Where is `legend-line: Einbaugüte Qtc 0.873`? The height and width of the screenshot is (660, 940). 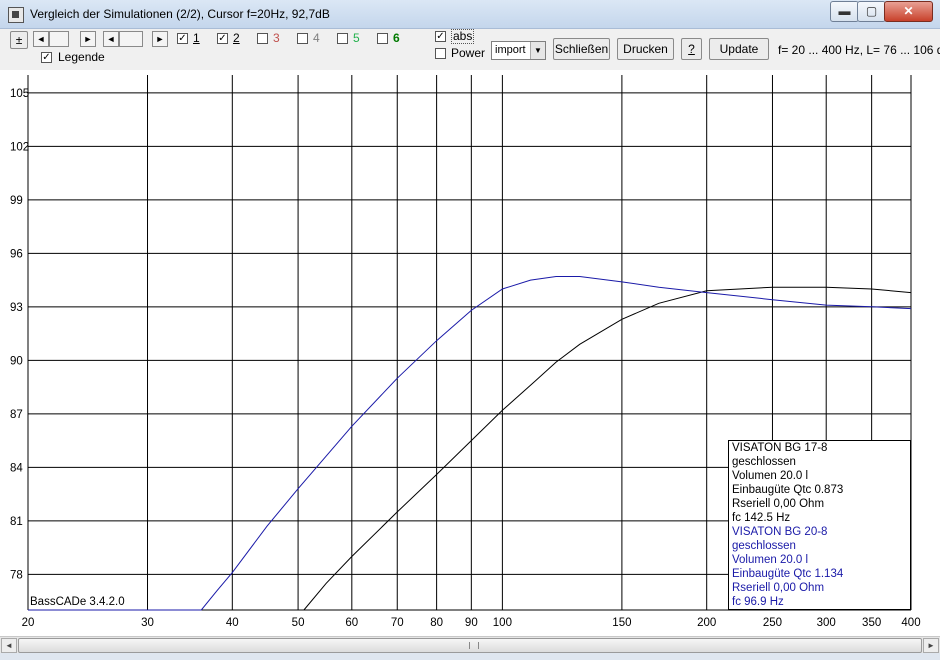
legend-line: Einbaugüte Qtc 0.873 is located at coordinates (788, 490).